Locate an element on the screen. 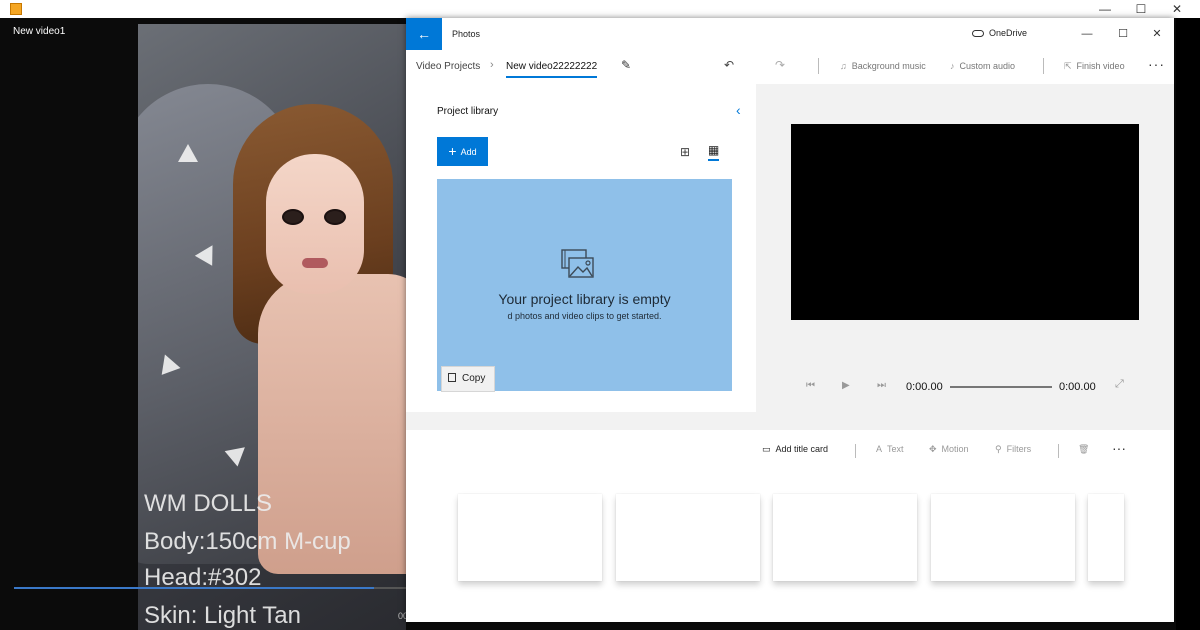 The image size is (1200, 630). filters-button: ⚲ Filters is located at coordinates (1013, 449).